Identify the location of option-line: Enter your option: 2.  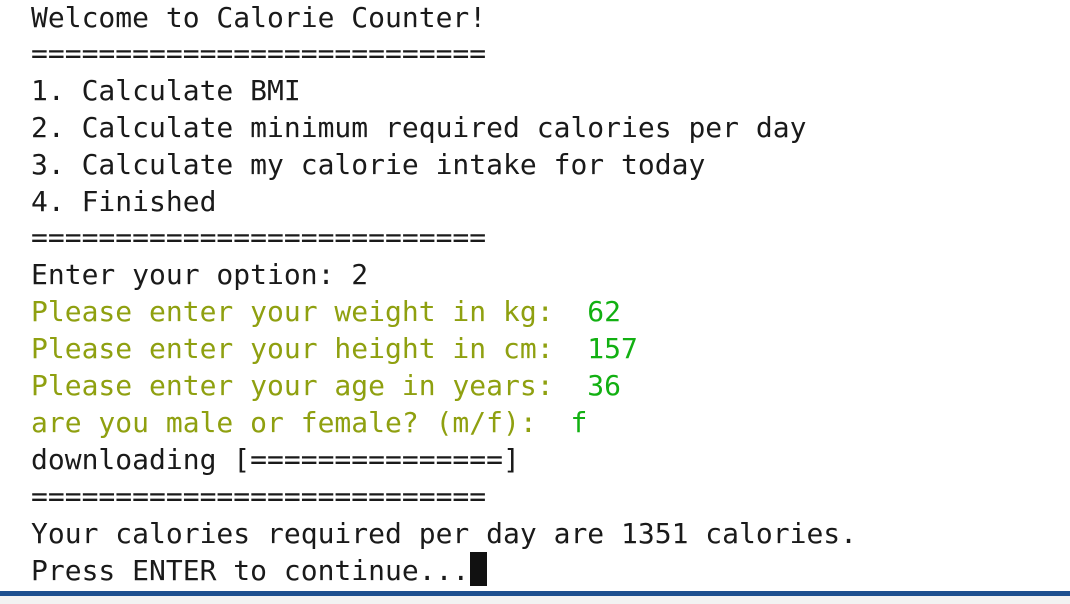
(199, 274).